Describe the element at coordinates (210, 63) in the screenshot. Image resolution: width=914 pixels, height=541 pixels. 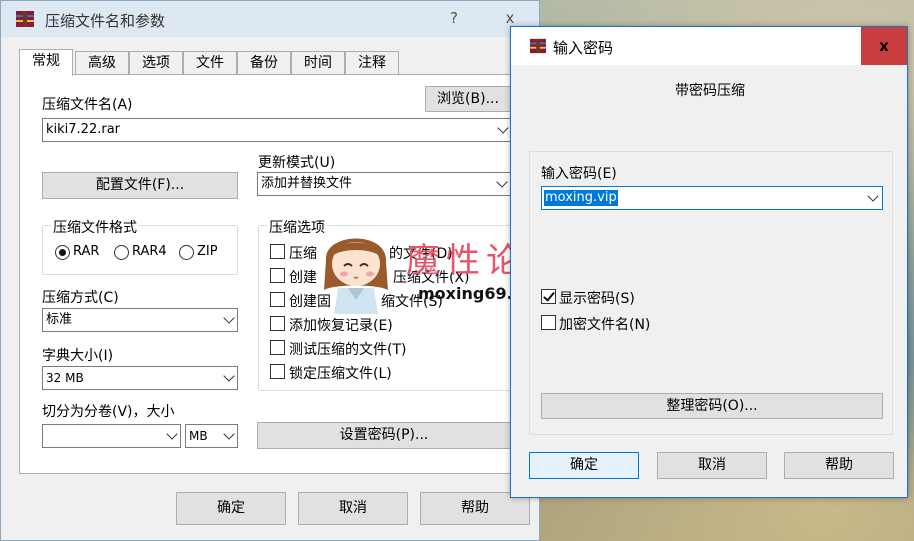
I see `tab-files: 文件` at that location.